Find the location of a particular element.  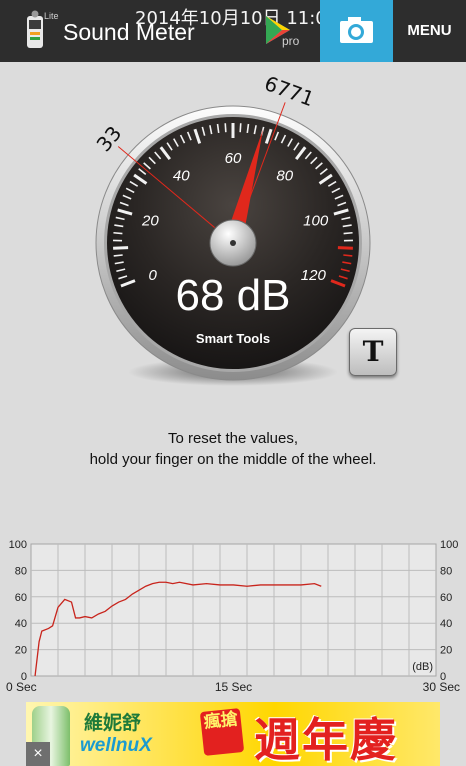

menu-button: MENU is located at coordinates (429, 31).